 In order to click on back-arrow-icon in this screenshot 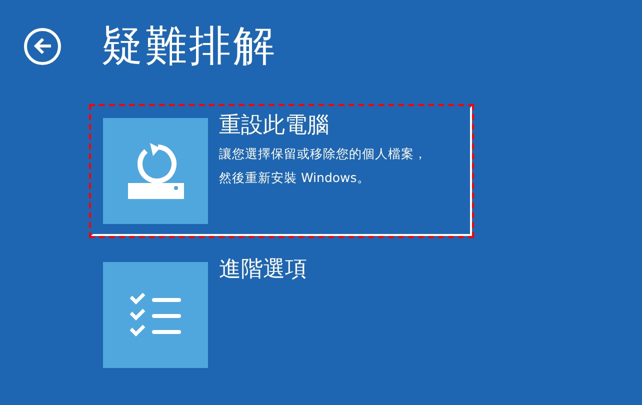, I will do `click(42, 46)`.